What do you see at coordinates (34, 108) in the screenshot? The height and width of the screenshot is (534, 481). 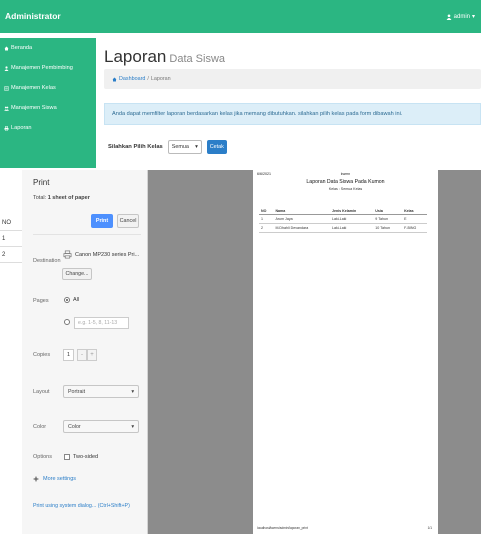 I see `sidebar-item-label: Manajemen Siswa` at bounding box center [34, 108].